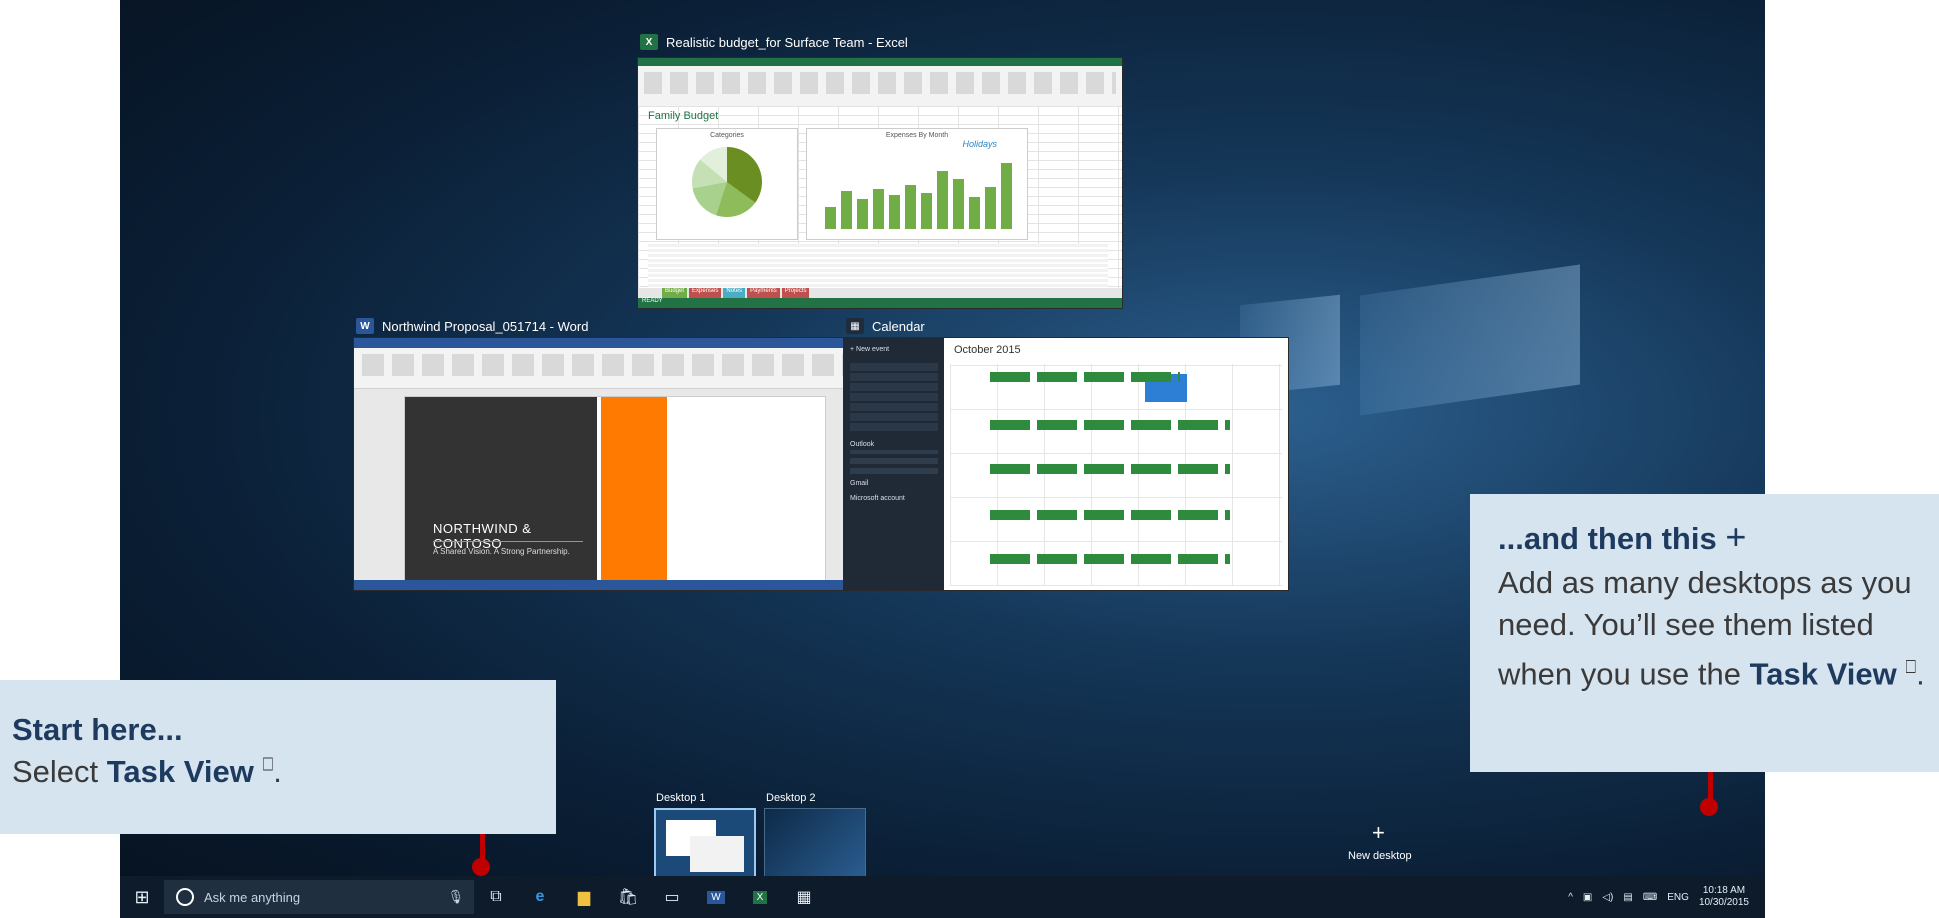  Describe the element at coordinates (1378, 833) in the screenshot. I see `new-desktop-plus: +` at that location.